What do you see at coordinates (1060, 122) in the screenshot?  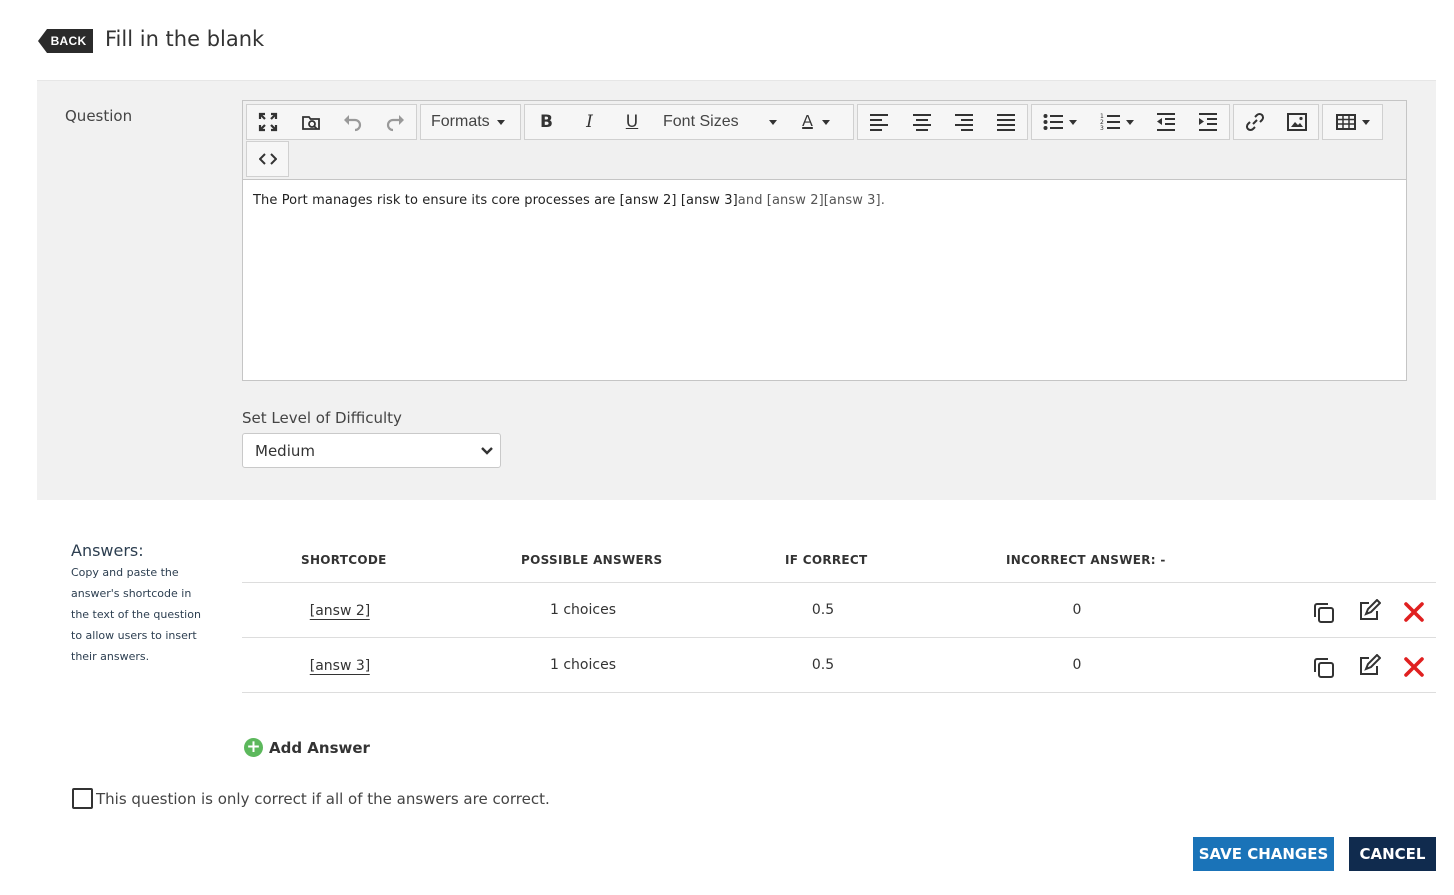 I see `bullet-list-icon` at bounding box center [1060, 122].